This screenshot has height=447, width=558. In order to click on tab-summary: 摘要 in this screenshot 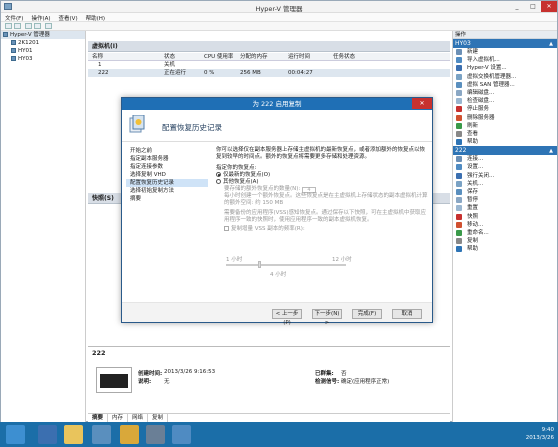, I will do `click(98, 418)`.